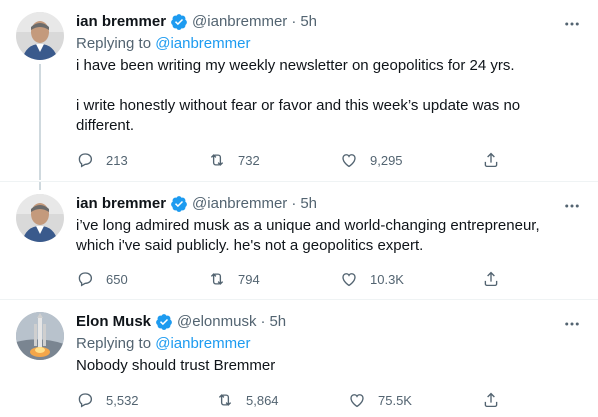 The width and height of the screenshot is (598, 417). What do you see at coordinates (176, 365) in the screenshot?
I see `tweet-paragraph: Nobody should trust Bremmer` at bounding box center [176, 365].